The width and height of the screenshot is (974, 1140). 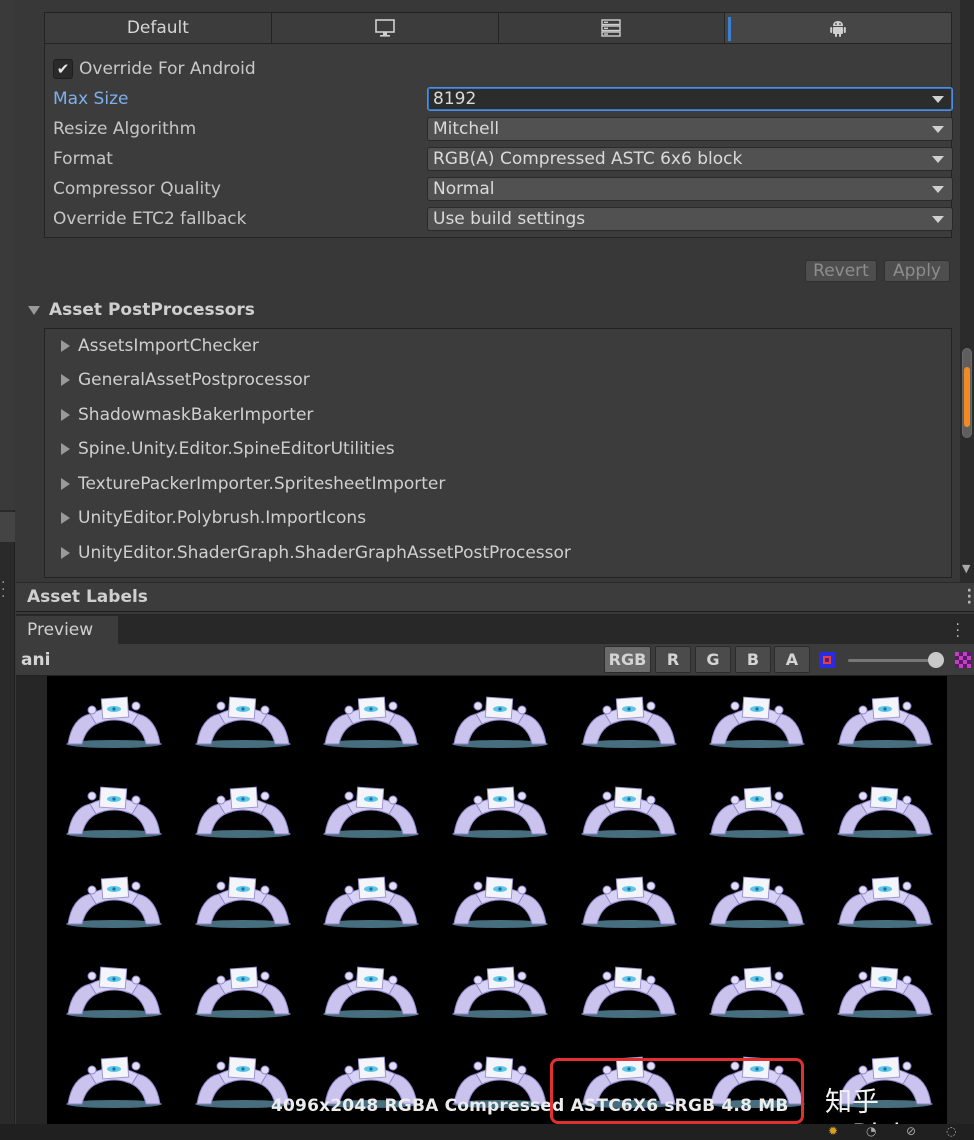 What do you see at coordinates (137, 310) in the screenshot?
I see `postprocessors-header: Asset PostProcessors` at bounding box center [137, 310].